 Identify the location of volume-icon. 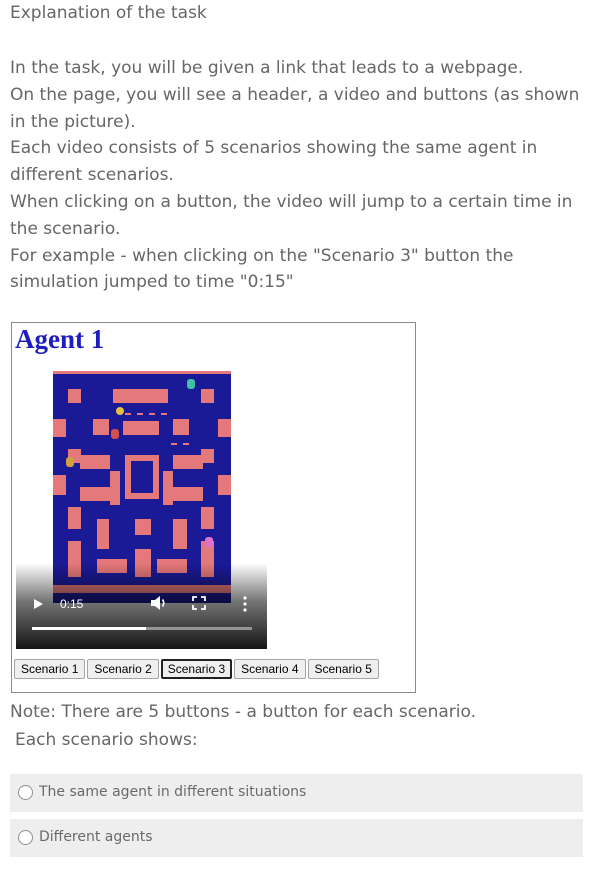
(159, 603).